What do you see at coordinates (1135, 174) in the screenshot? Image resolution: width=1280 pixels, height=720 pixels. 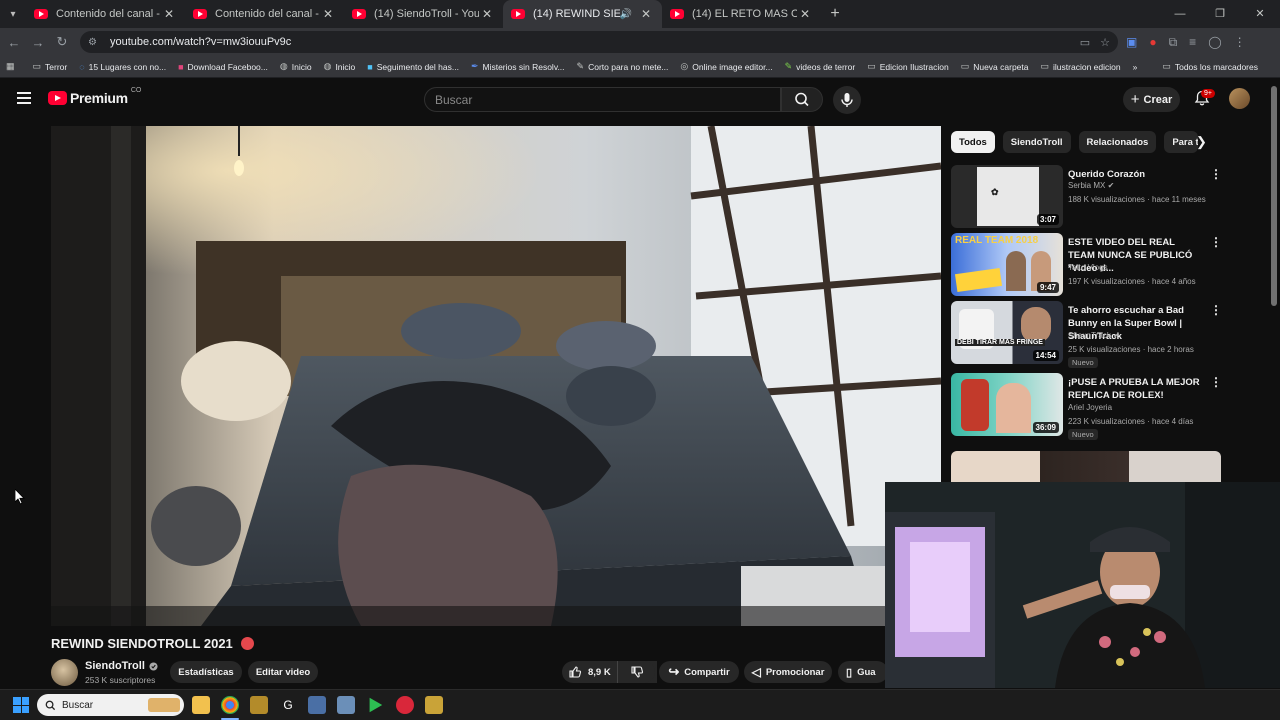 I see `video-title-link: Querido Corazón` at bounding box center [1135, 174].